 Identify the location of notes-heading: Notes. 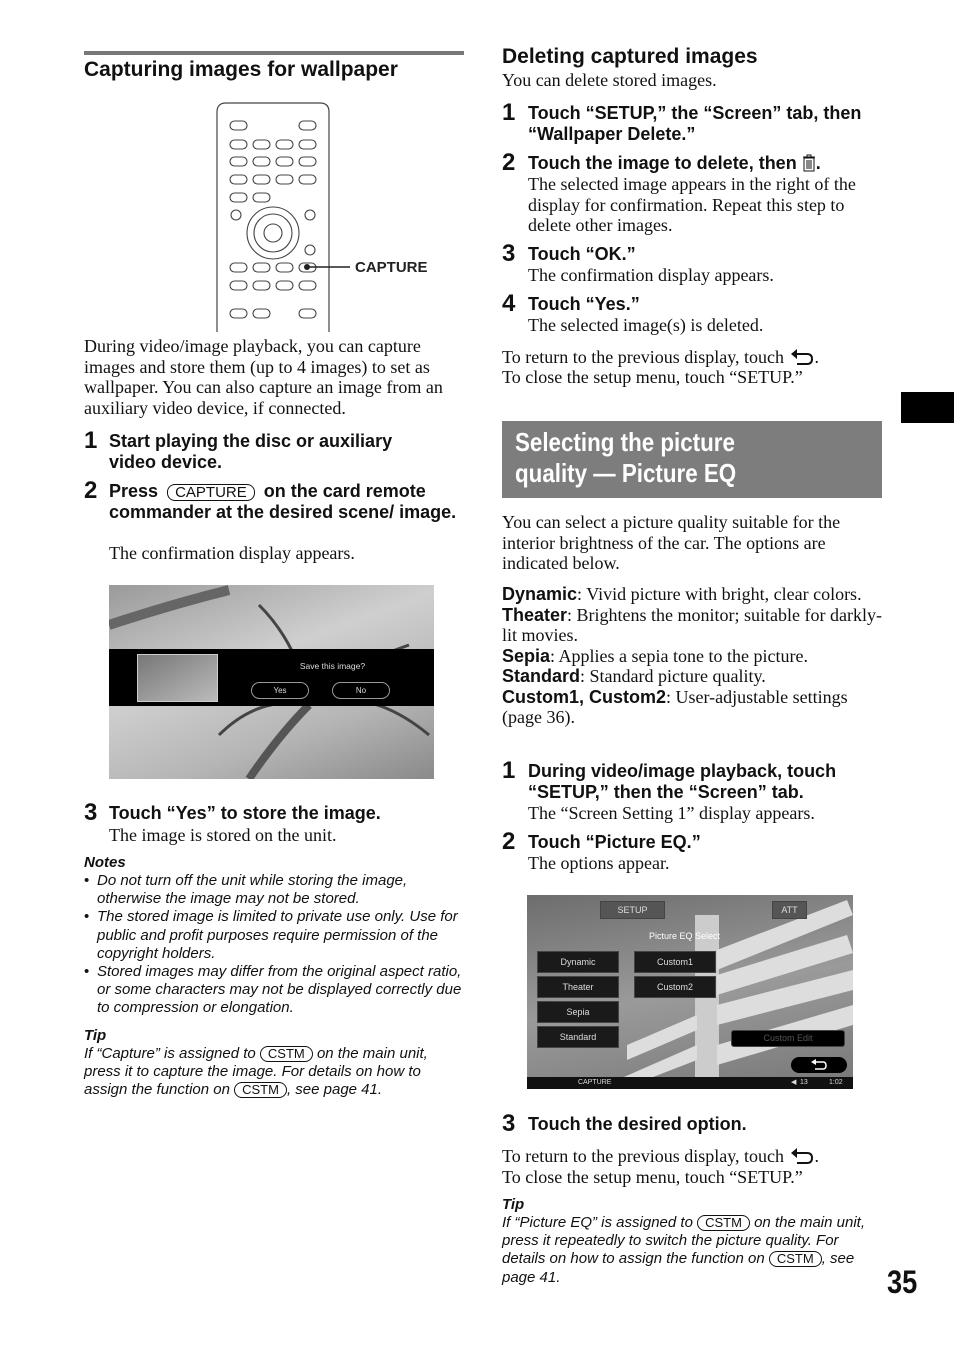
(105, 862).